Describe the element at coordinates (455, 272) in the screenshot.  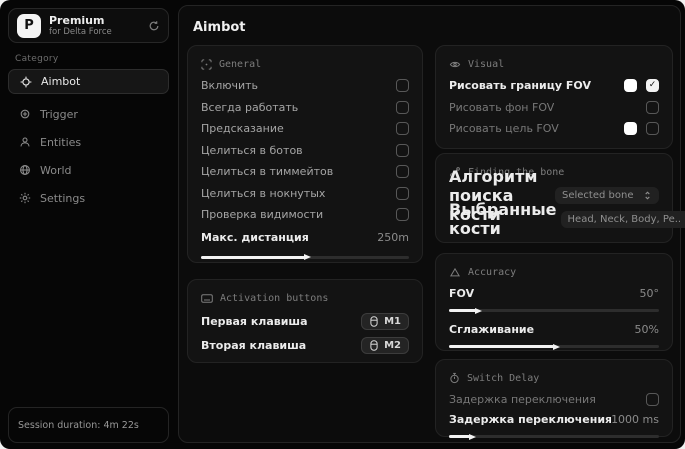
I see `triangle-icon` at that location.